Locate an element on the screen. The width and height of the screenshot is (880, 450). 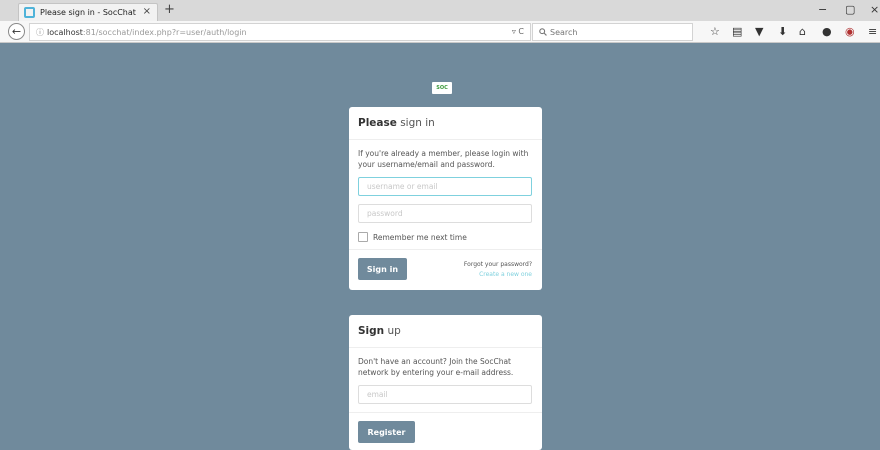
menu-icon: ≡ is located at coordinates (872, 32).